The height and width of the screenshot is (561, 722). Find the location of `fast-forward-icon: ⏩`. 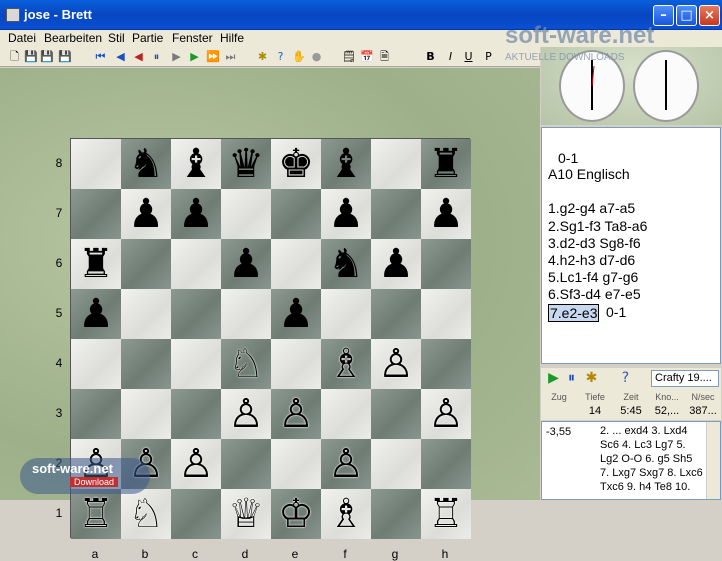

fast-forward-icon: ⏩ is located at coordinates (213, 56).